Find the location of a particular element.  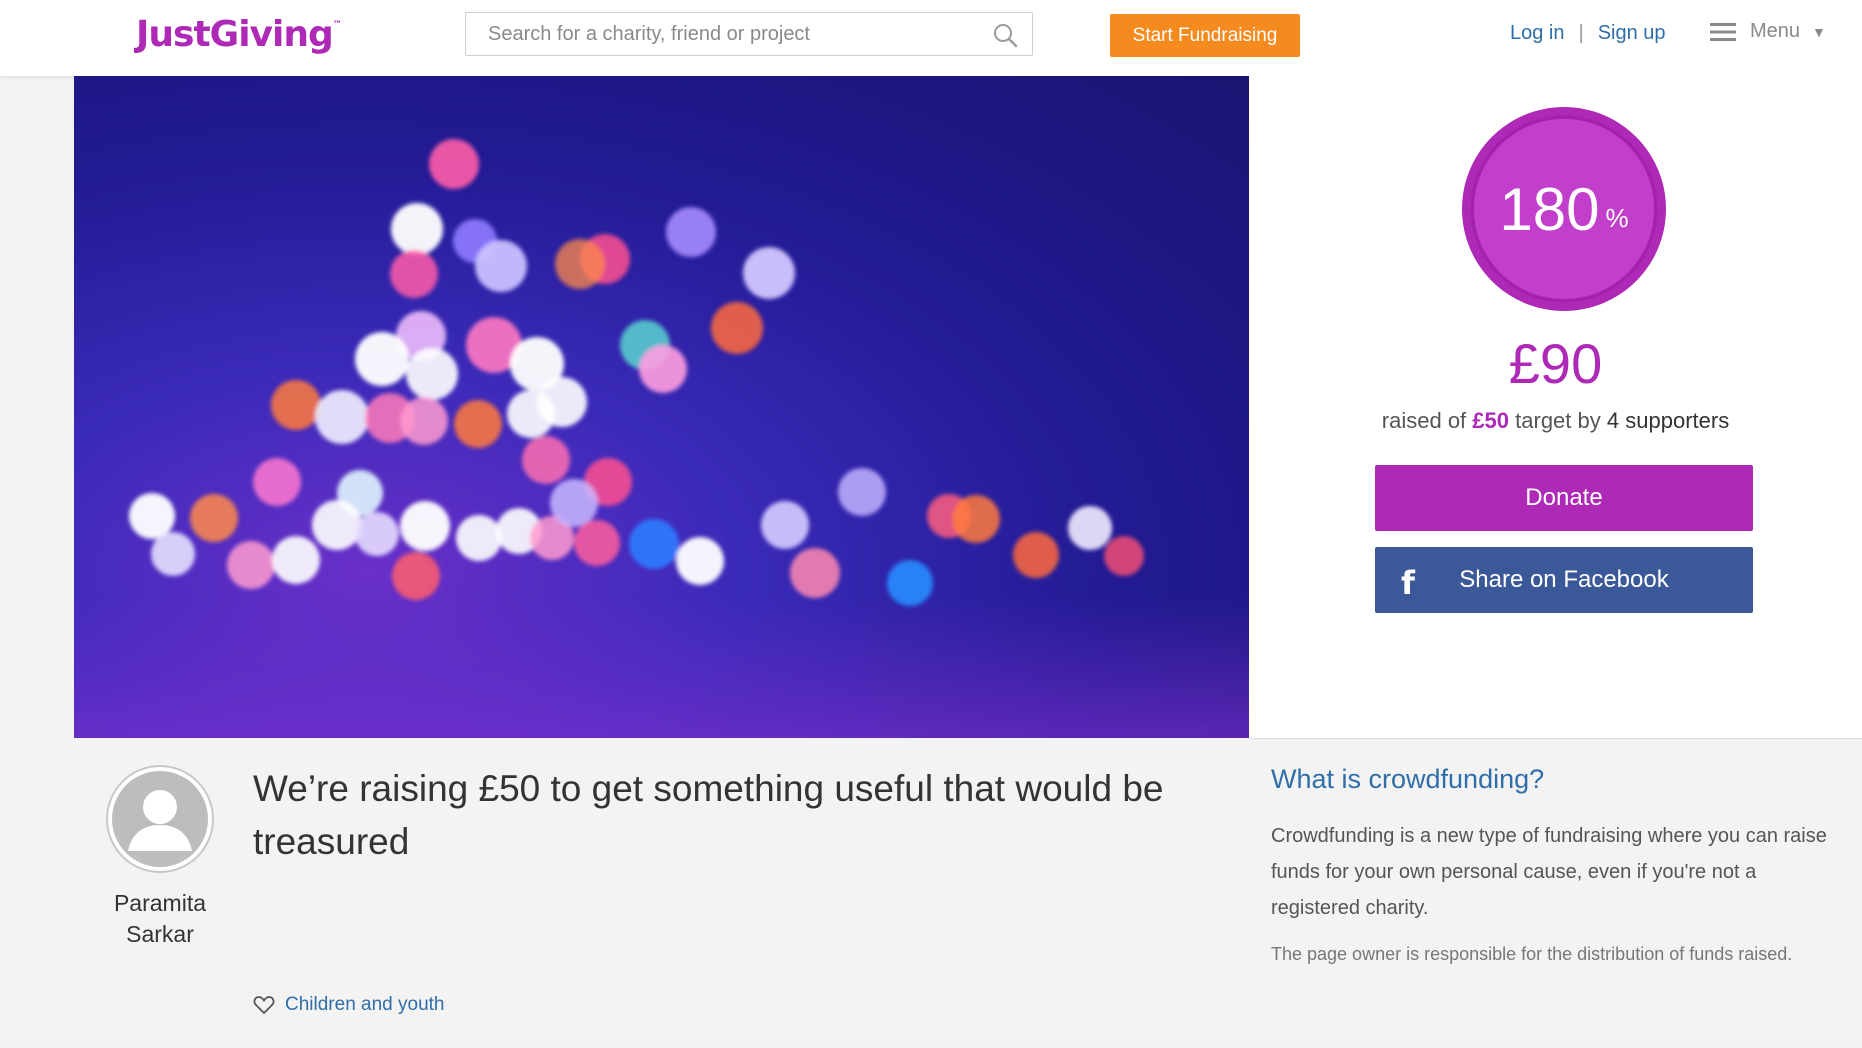

percent-value: 180 is located at coordinates (1549, 209).